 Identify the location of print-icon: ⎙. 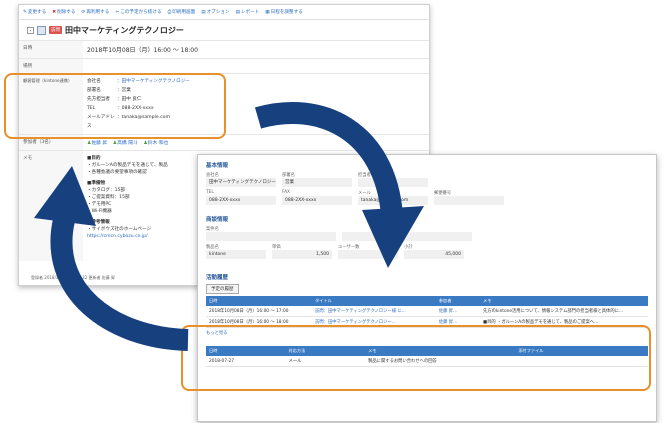
(169, 12).